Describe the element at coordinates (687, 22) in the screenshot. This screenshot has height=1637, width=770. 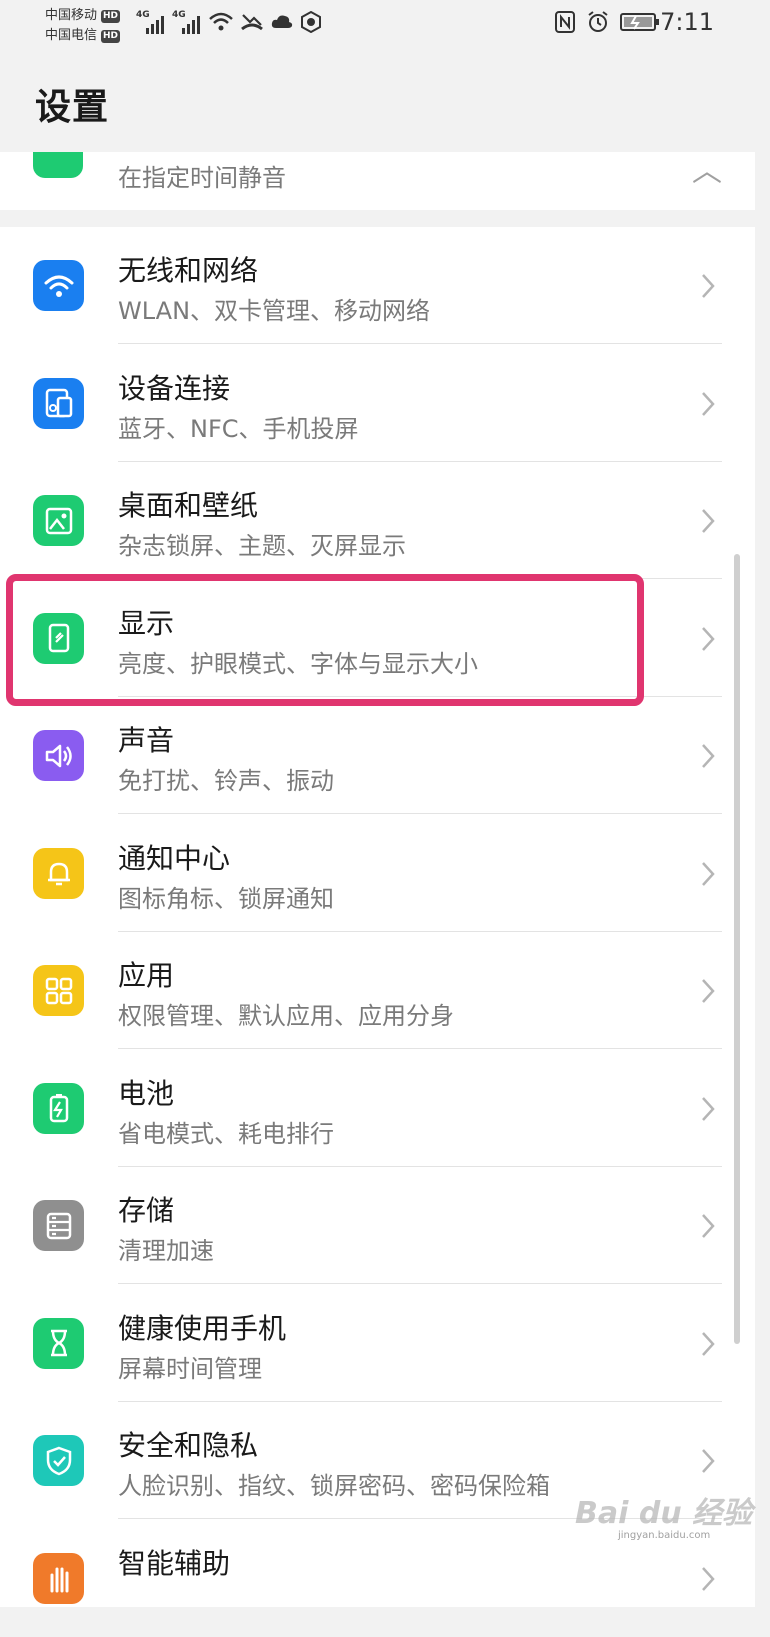
I see `clock: 7:11` at that location.